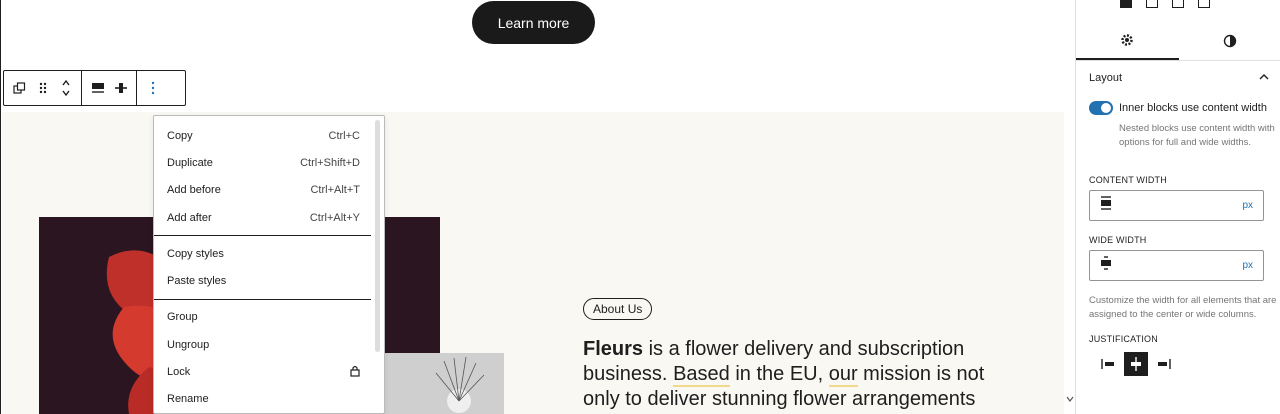  Describe the element at coordinates (355, 372) in the screenshot. I see `lock-icon` at that location.